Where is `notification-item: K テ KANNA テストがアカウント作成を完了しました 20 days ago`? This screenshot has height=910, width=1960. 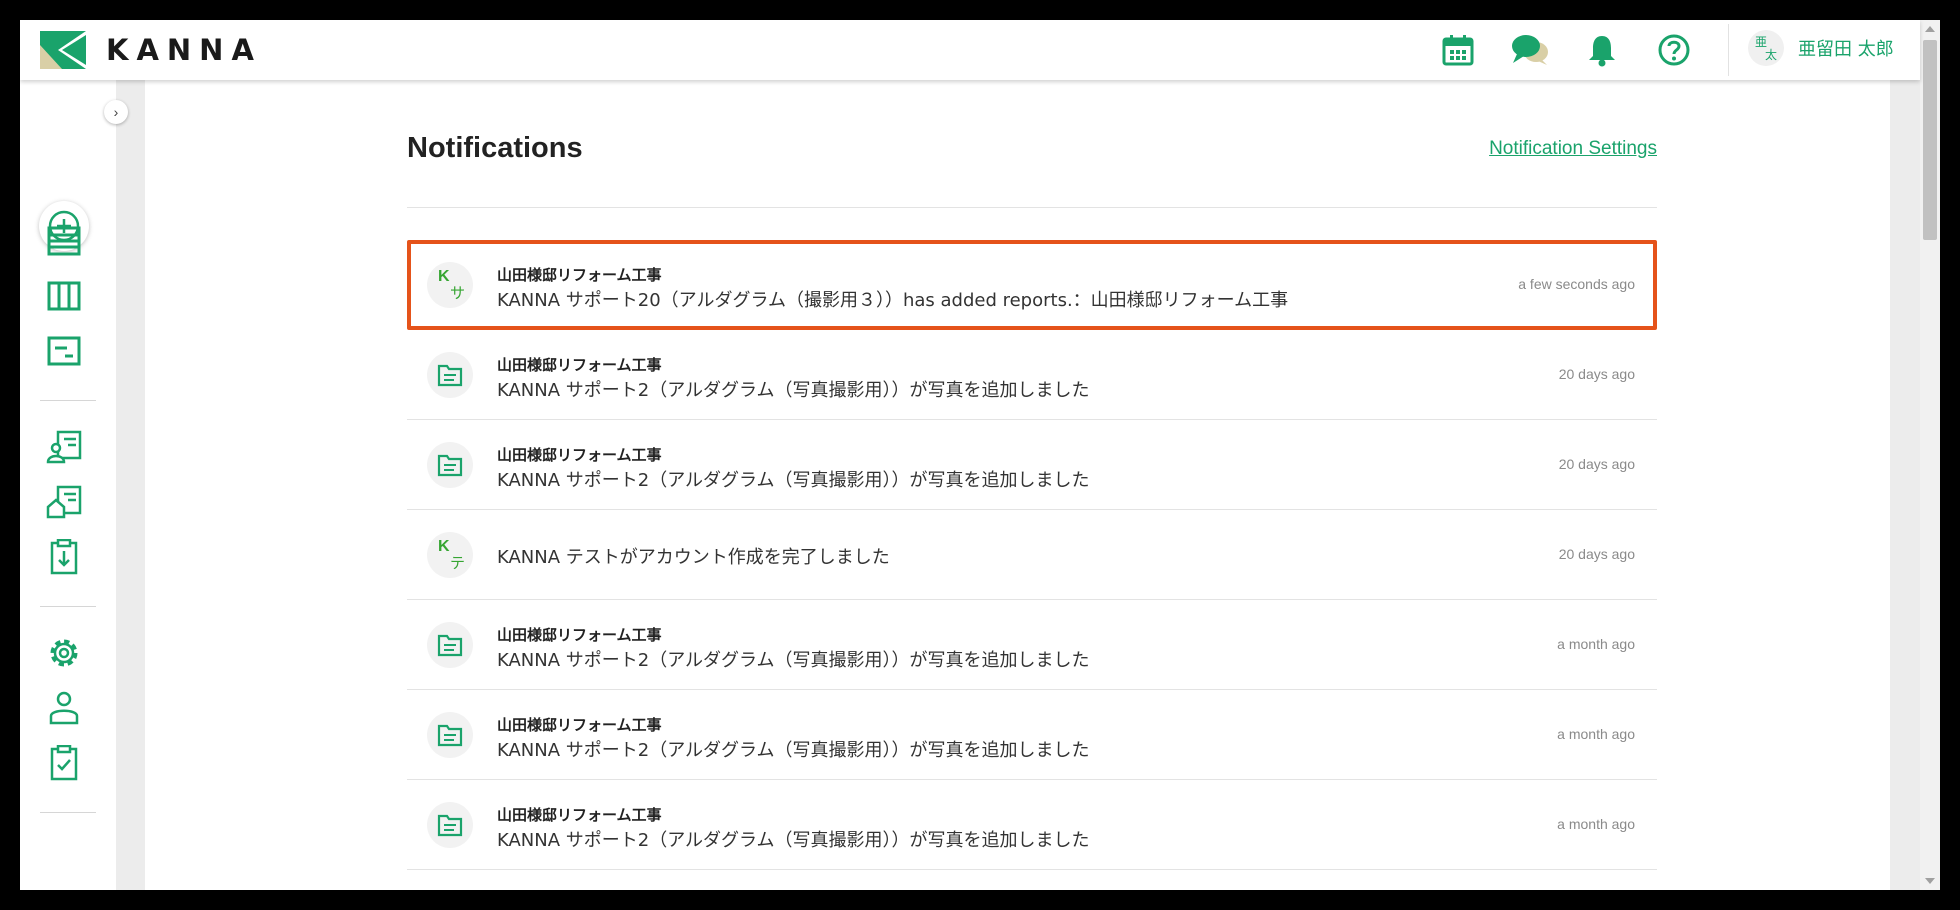
notification-item: K テ KANNA テストがアカウント作成を完了しました 20 days ago is located at coordinates (1032, 555).